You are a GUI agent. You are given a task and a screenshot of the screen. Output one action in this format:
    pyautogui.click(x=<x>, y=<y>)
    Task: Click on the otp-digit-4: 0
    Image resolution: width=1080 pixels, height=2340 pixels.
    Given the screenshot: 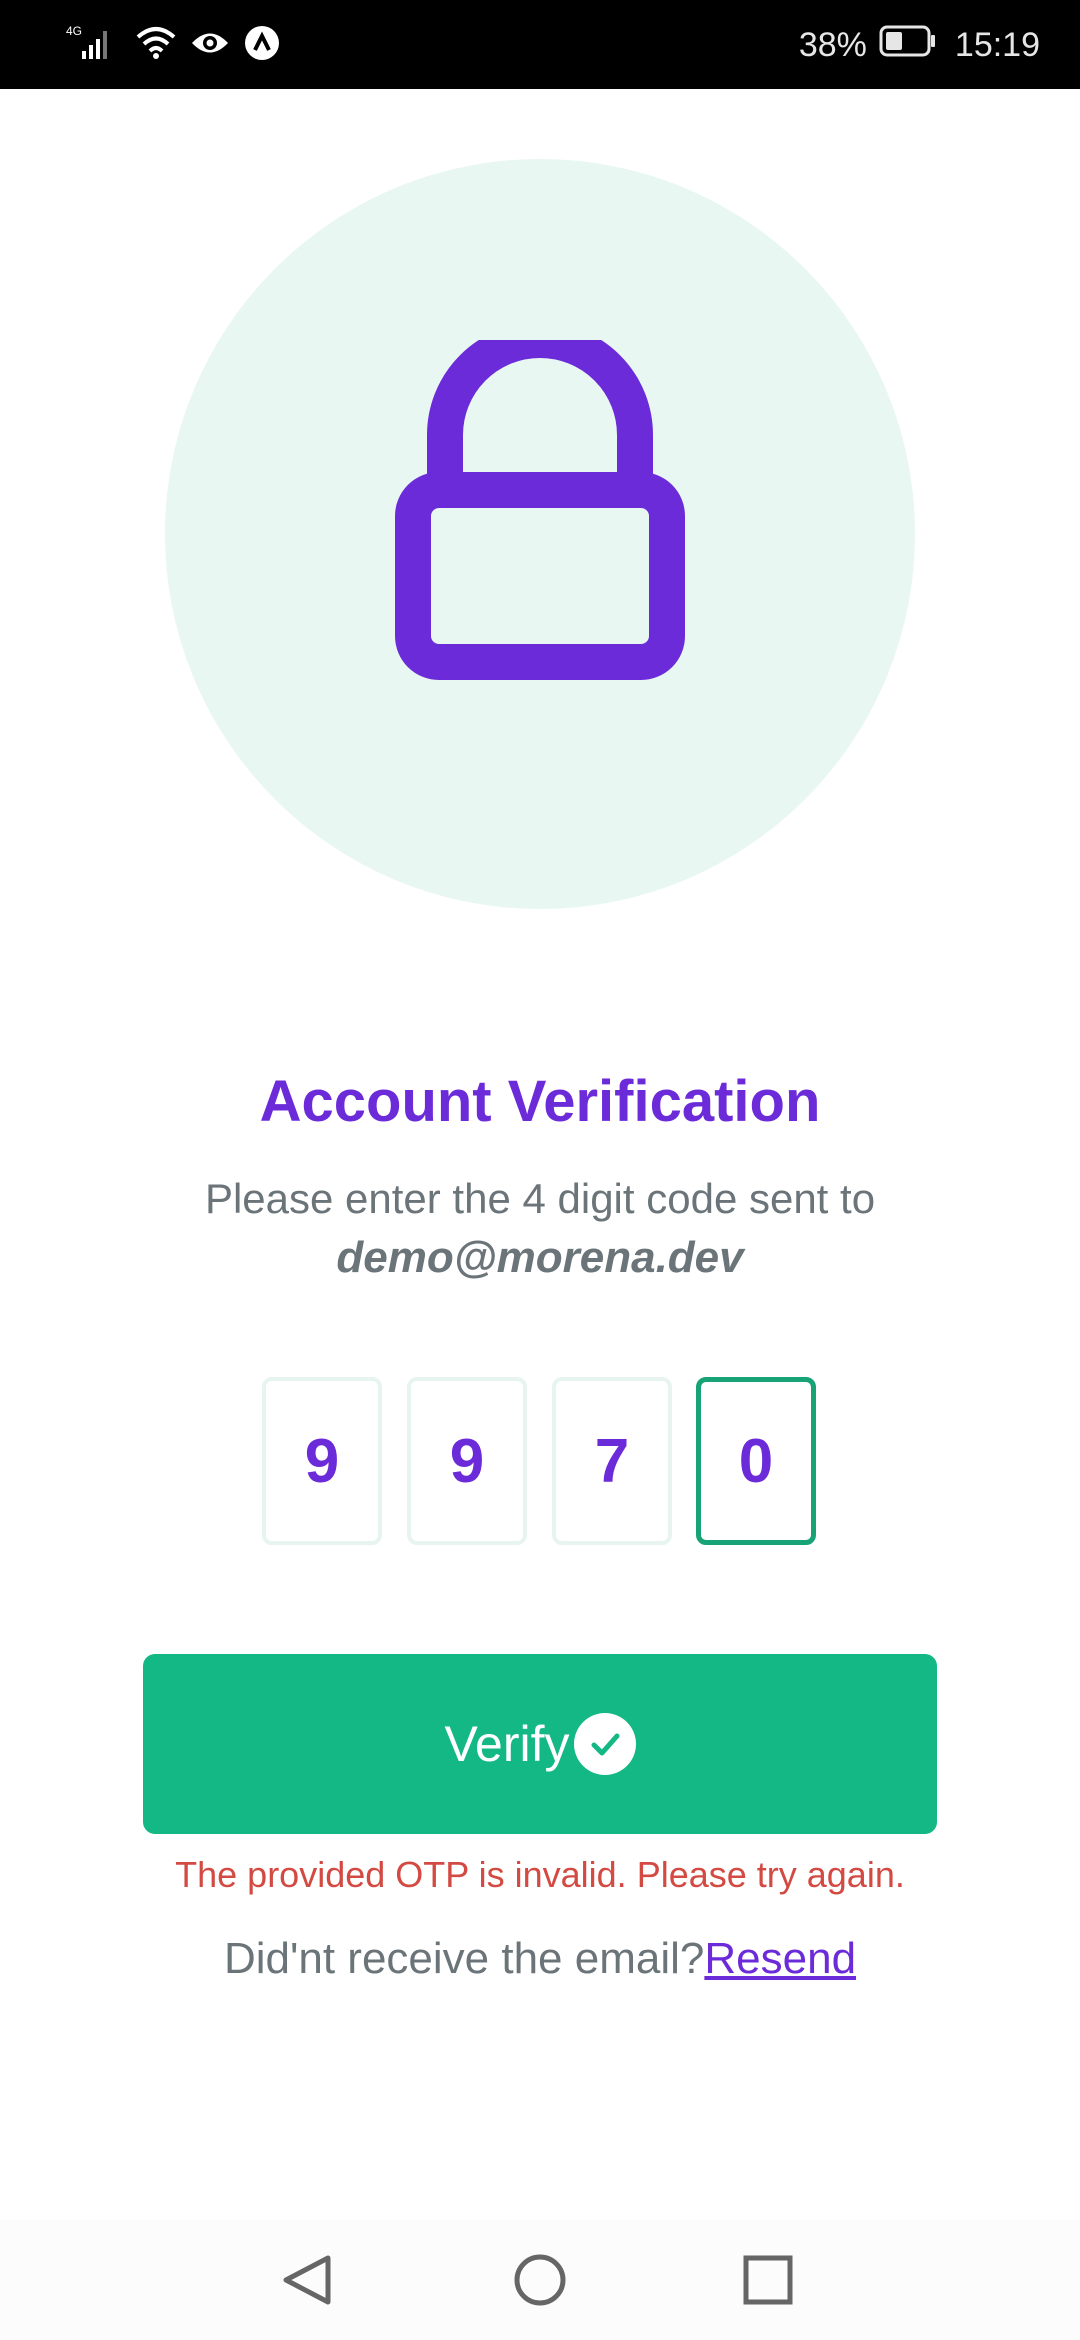 What is the action you would take?
    pyautogui.click(x=756, y=1461)
    